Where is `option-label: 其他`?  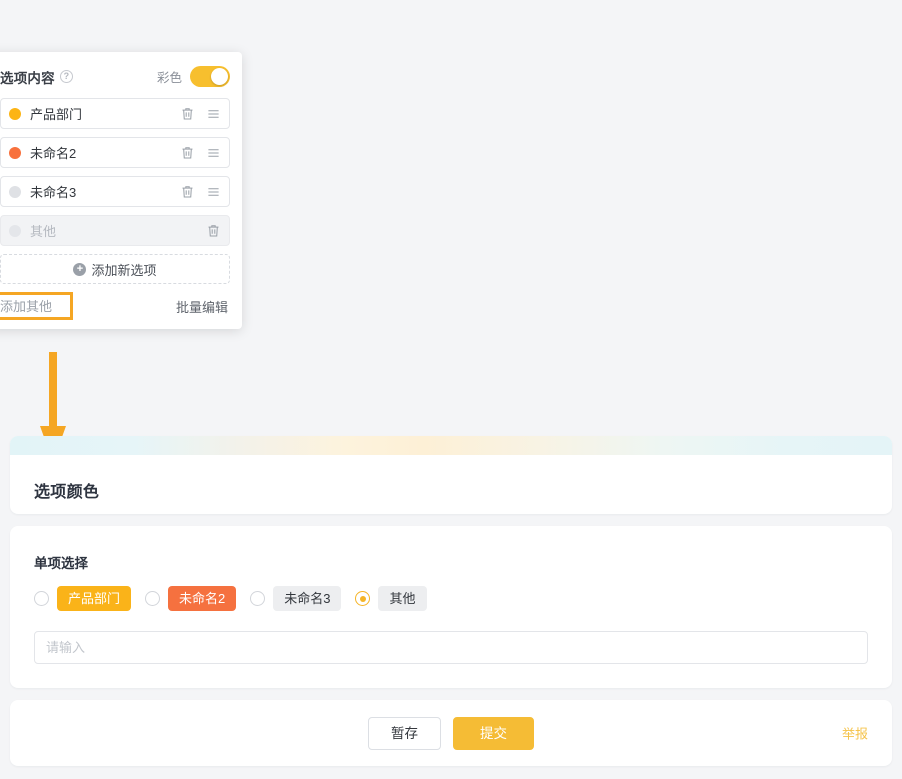
option-label: 其他 is located at coordinates (43, 231).